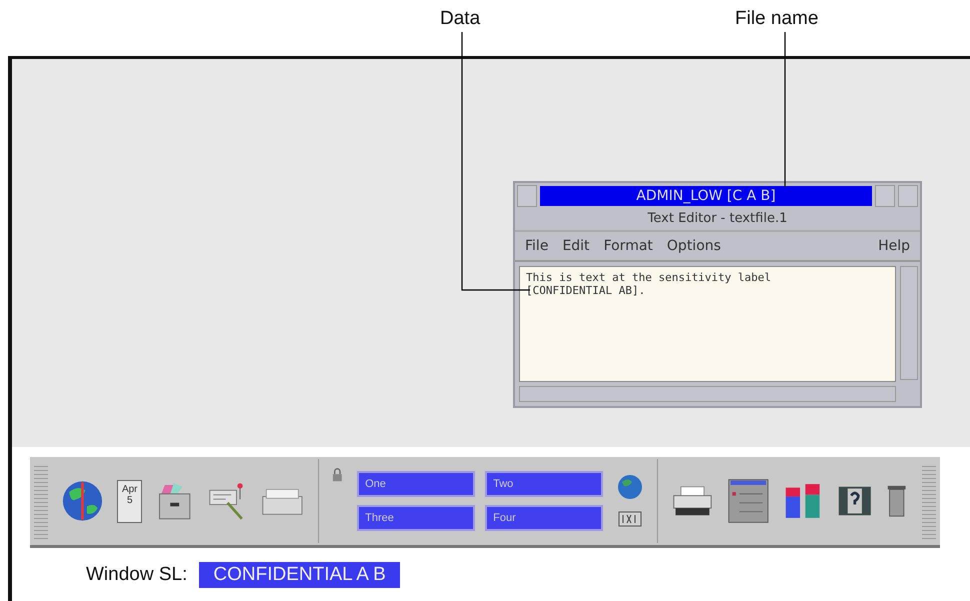 This screenshot has width=970, height=601. Describe the element at coordinates (586, 290) in the screenshot. I see `text-line: [CONFIDENTIAL AB].` at that location.